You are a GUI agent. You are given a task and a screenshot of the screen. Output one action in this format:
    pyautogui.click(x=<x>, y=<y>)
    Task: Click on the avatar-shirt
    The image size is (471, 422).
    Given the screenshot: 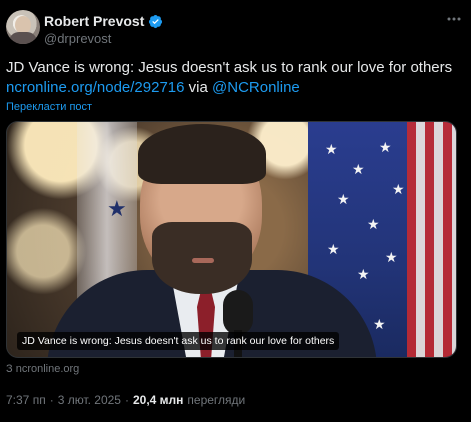 What is the action you would take?
    pyautogui.click(x=23, y=38)
    